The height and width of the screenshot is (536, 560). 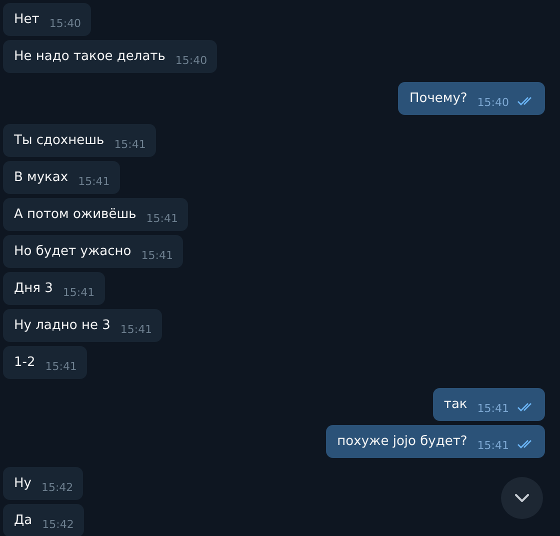 What do you see at coordinates (25, 362) in the screenshot?
I see `message-text: 1-2` at bounding box center [25, 362].